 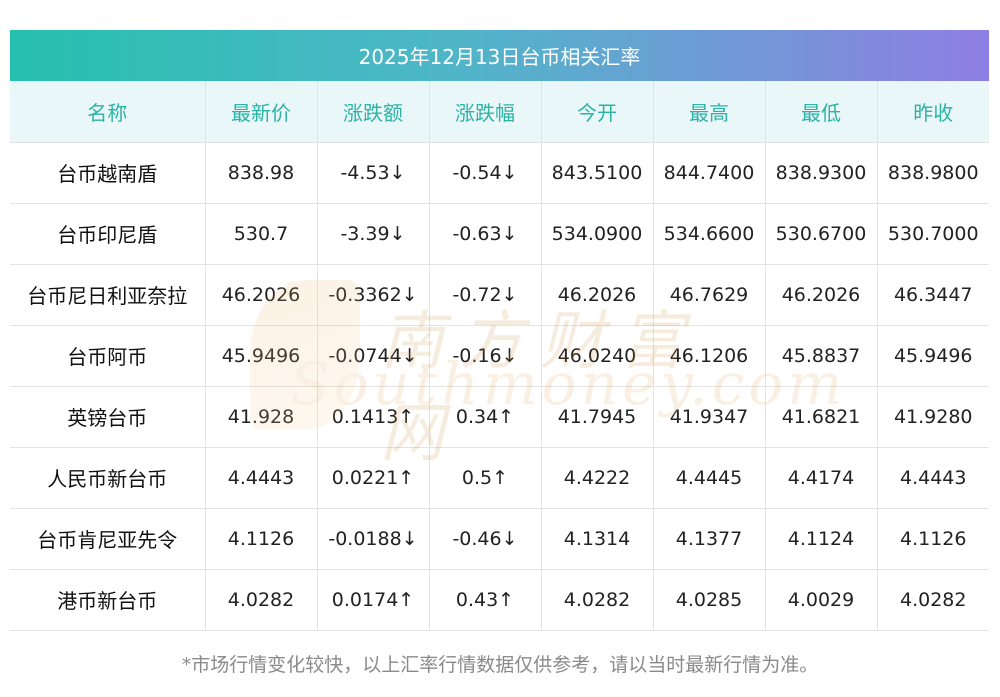 What do you see at coordinates (933, 478) in the screenshot?
I see `cell-prev: 4.4443` at bounding box center [933, 478].